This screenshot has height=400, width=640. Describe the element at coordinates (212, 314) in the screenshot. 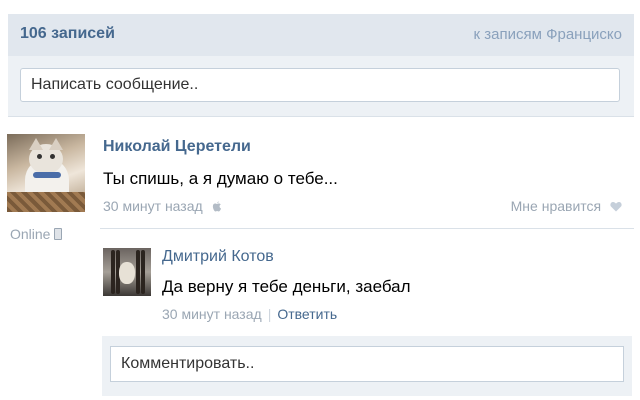

I see `comment-timestamp: 30 минут назад` at that location.